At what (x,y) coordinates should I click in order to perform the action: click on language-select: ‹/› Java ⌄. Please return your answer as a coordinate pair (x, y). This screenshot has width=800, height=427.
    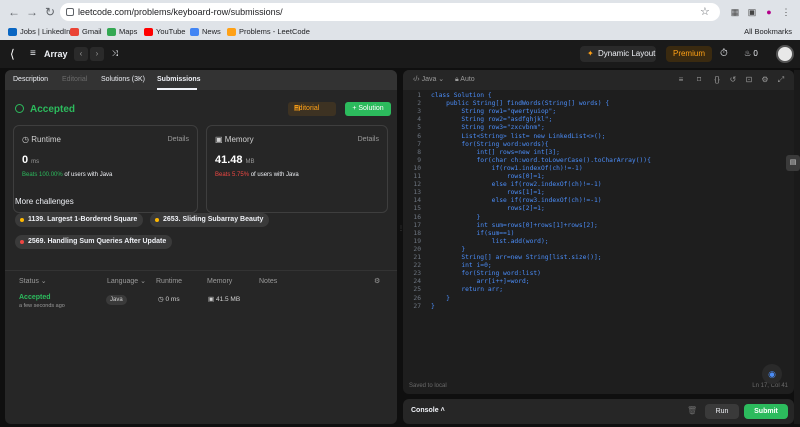
    Looking at the image, I should click on (428, 80).